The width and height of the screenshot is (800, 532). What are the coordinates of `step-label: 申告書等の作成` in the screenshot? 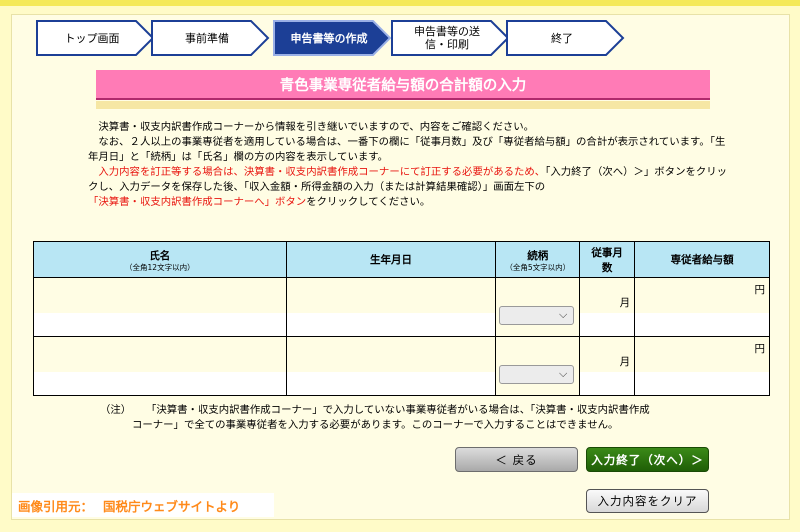 It's located at (329, 38).